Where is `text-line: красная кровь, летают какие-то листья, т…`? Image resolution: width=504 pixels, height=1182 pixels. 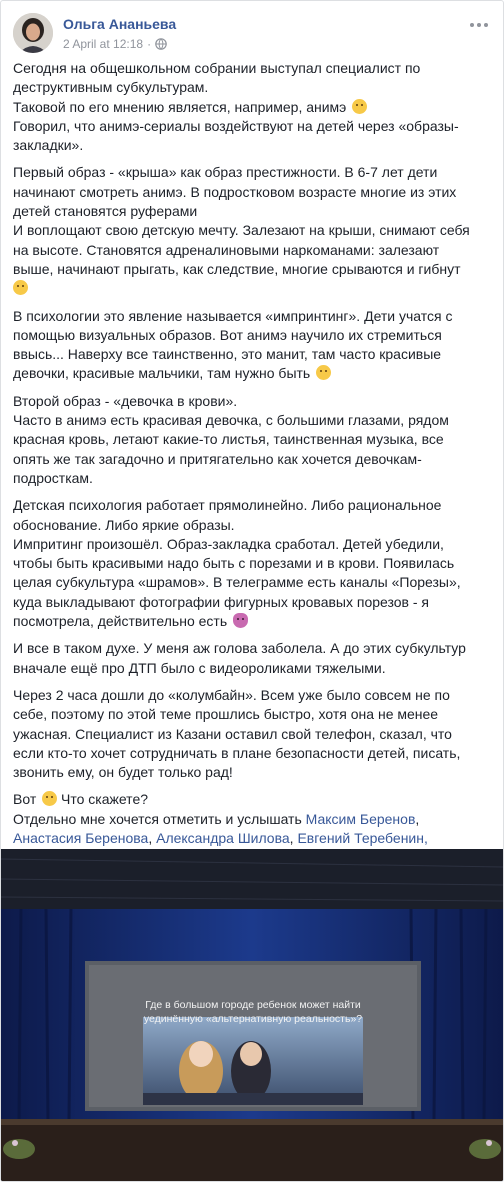 text-line: красная кровь, летают какие-то листья, т… is located at coordinates (228, 439).